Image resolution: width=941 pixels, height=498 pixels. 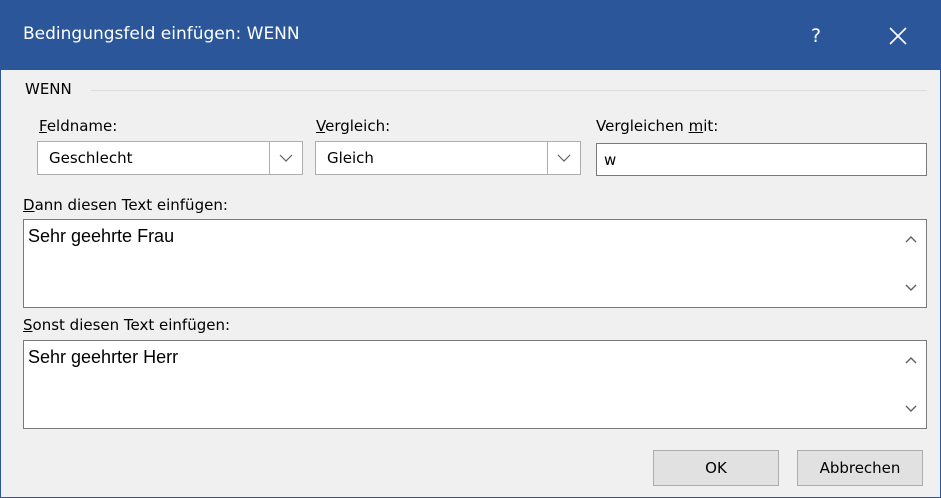 What do you see at coordinates (509, 90) in the screenshot?
I see `group-divider` at bounding box center [509, 90].